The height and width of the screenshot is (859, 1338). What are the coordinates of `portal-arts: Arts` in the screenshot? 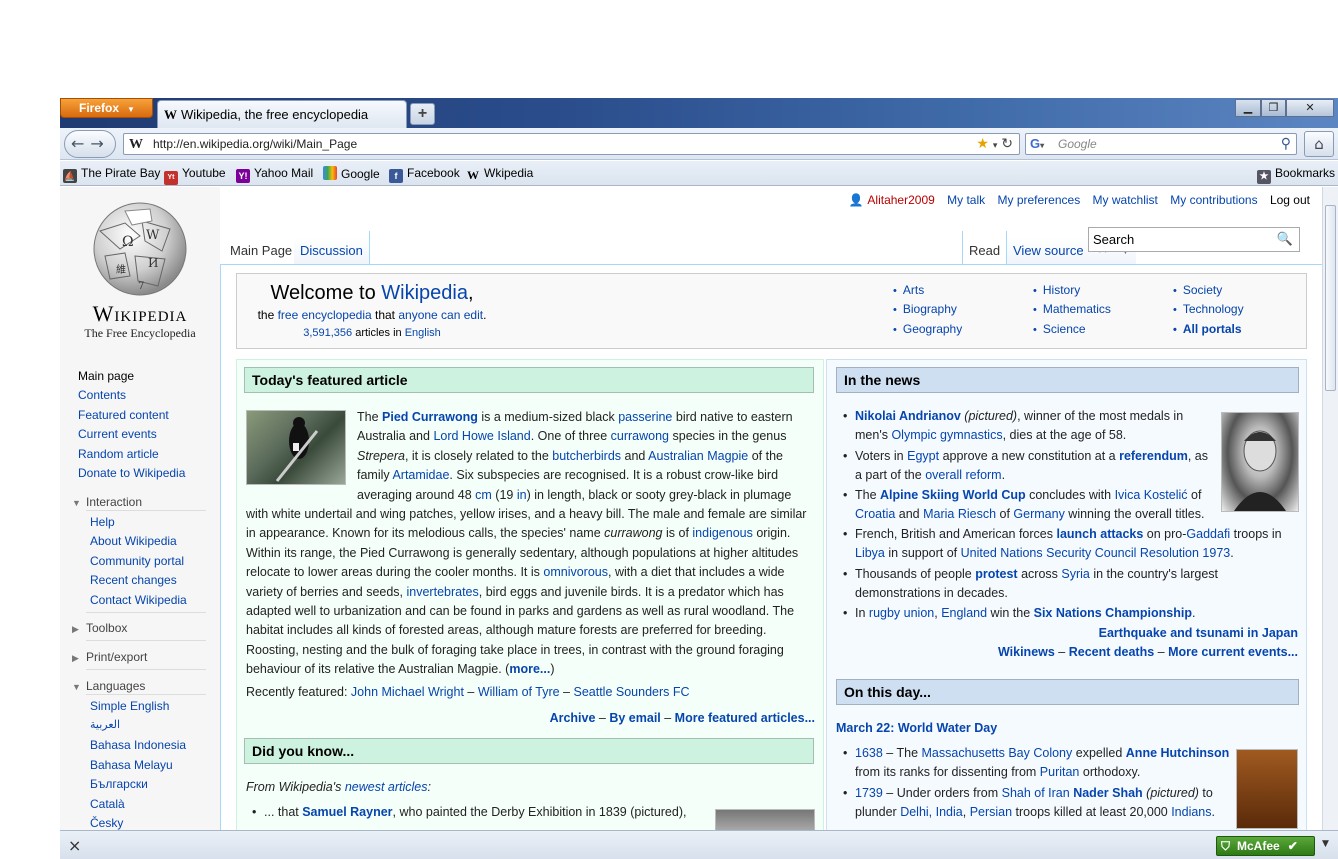 It's located at (908, 290).